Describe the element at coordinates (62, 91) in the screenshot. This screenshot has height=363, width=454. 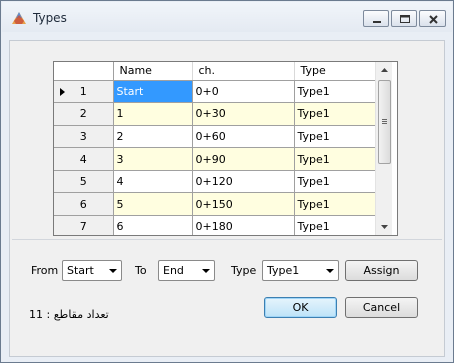
I see `current-row-icon` at that location.